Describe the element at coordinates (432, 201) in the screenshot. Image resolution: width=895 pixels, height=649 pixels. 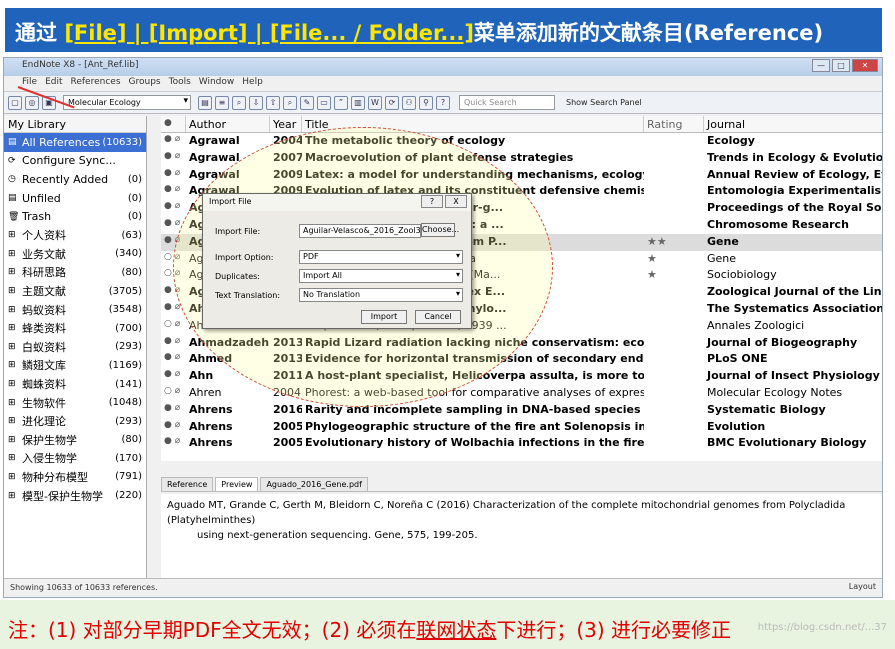
I see `dialog-help-button: ?` at that location.